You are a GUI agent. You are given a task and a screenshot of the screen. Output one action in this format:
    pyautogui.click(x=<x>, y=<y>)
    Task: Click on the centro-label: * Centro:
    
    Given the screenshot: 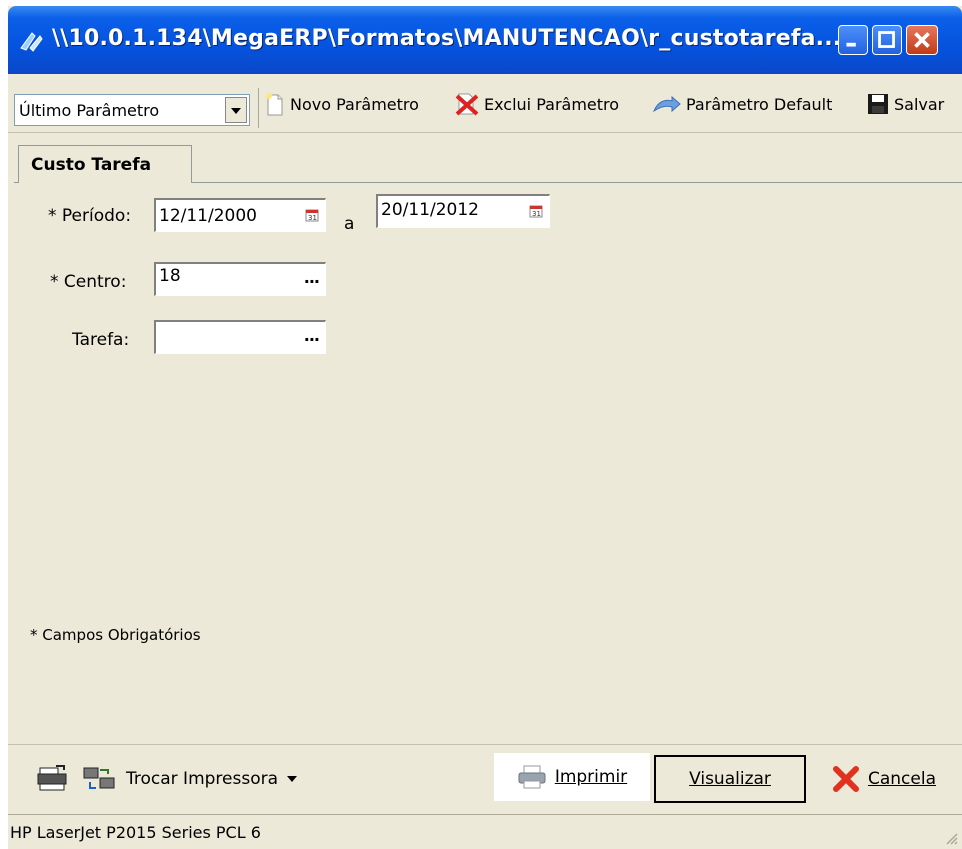 What is the action you would take?
    pyautogui.click(x=88, y=282)
    